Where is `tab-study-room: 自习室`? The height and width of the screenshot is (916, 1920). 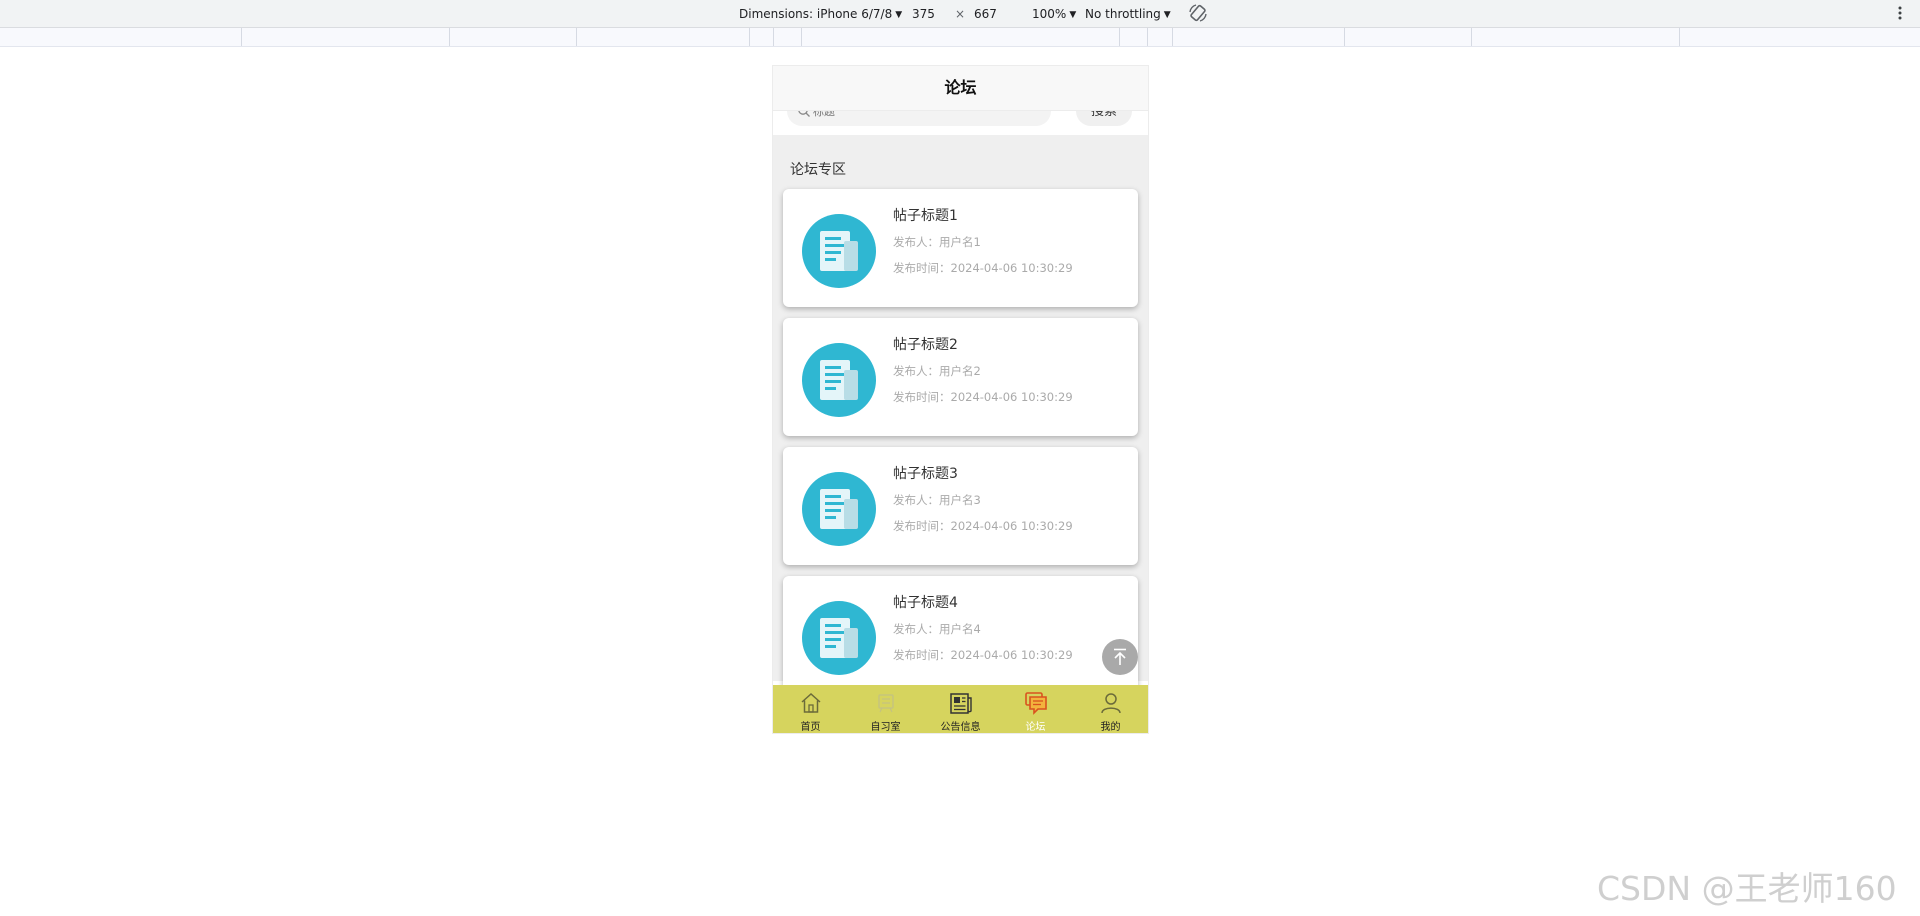
tab-study-room: 自习室 is located at coordinates (885, 709).